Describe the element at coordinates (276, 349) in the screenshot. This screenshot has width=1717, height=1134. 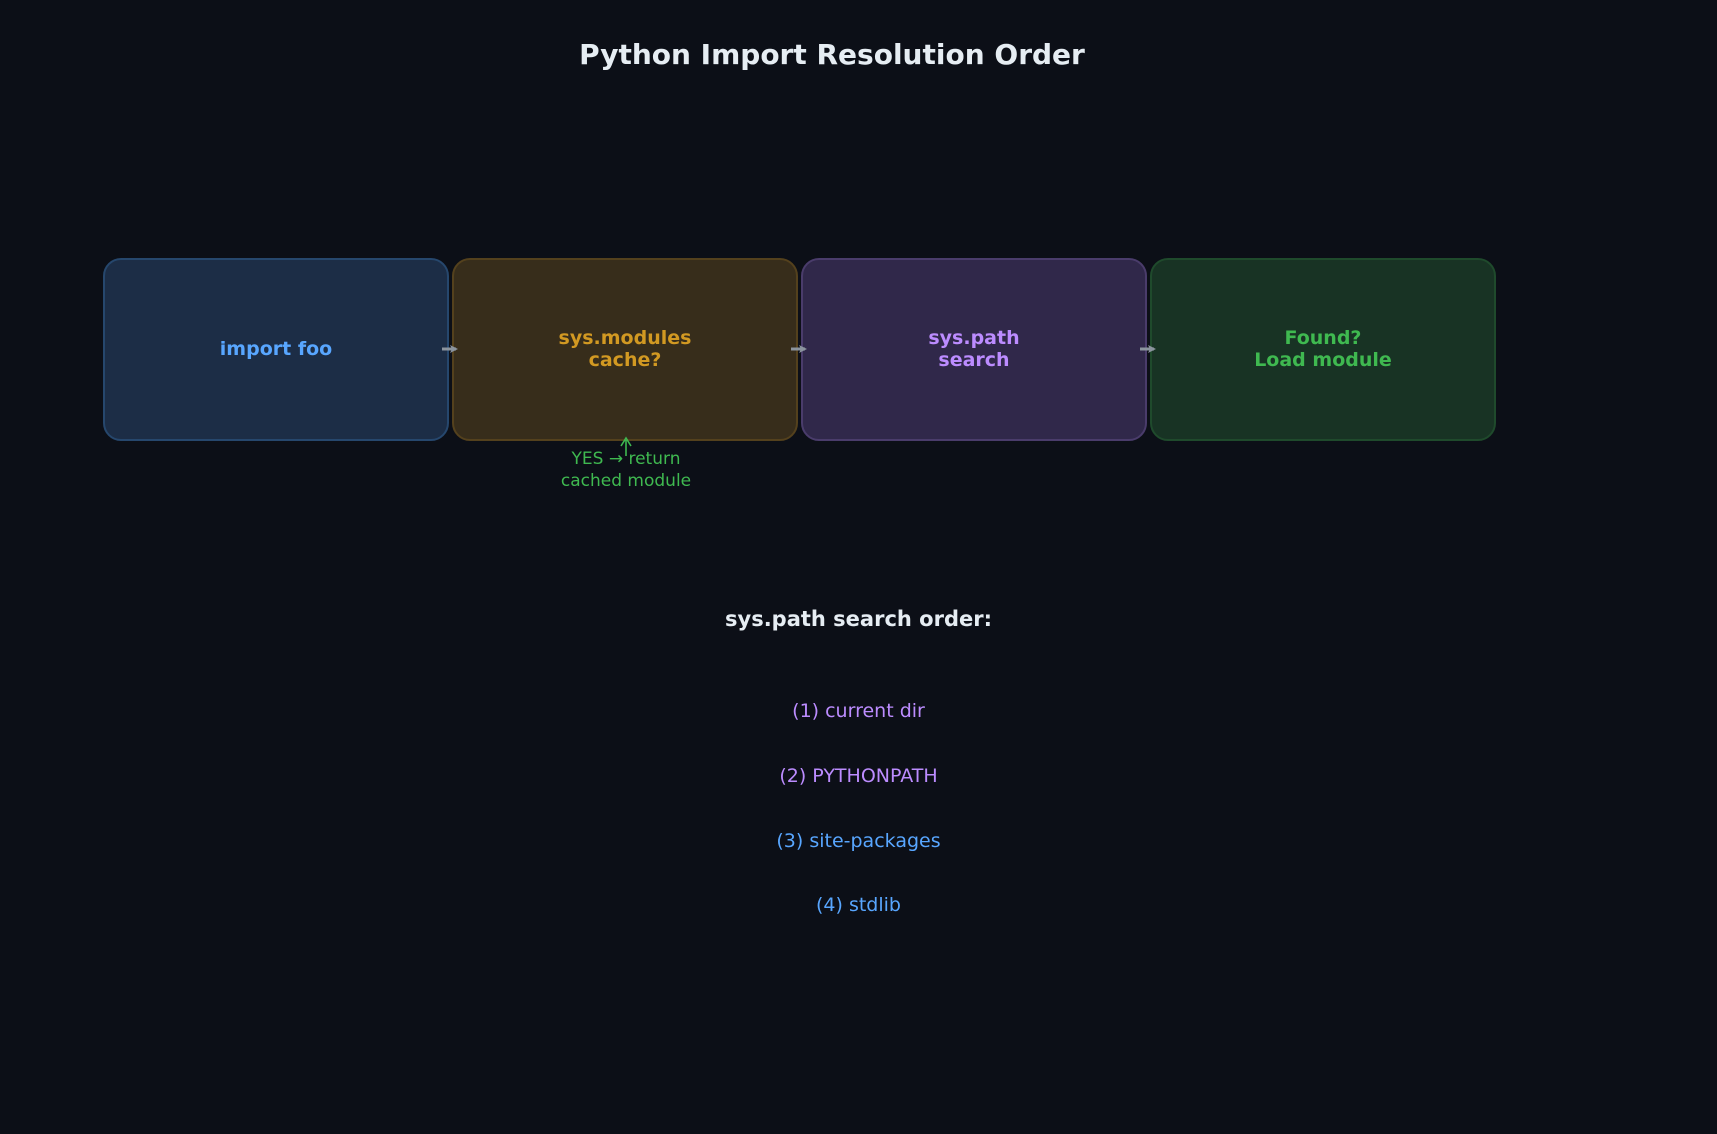
I see `step-import-foo: import foo` at that location.